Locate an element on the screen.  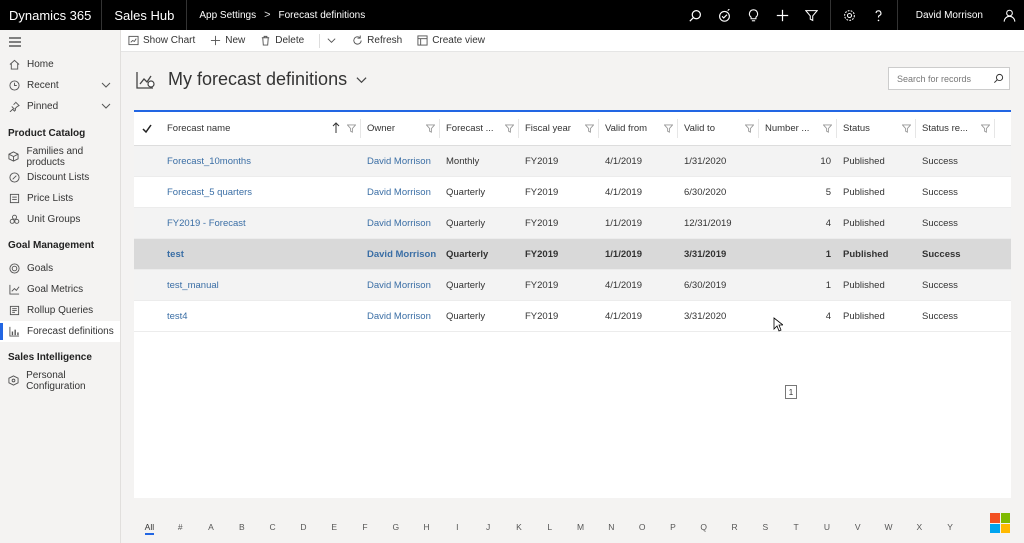
more-commands-button is located at coordinates (335, 40).